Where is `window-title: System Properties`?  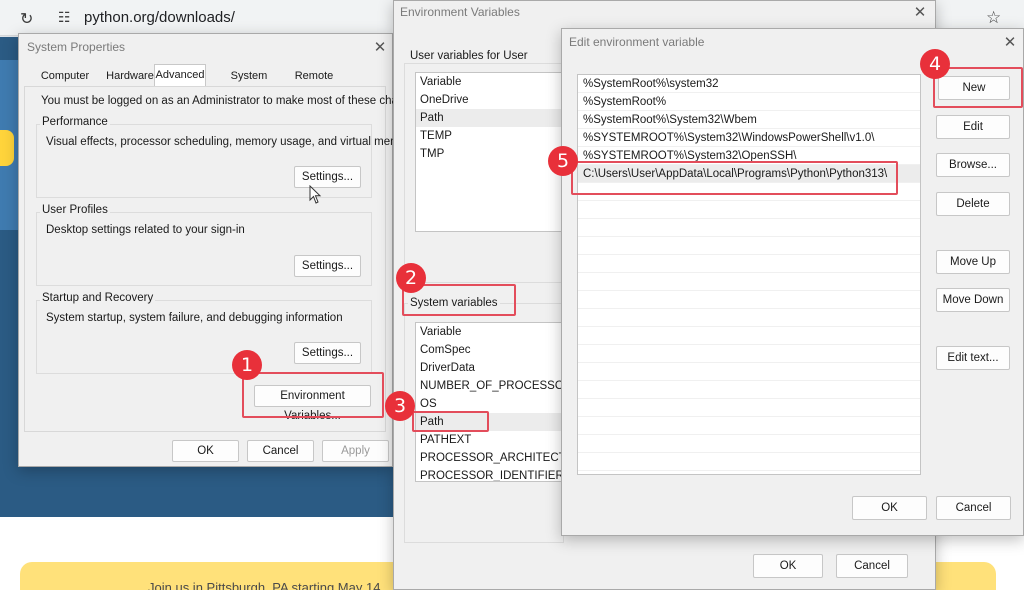
window-title: System Properties is located at coordinates (76, 47).